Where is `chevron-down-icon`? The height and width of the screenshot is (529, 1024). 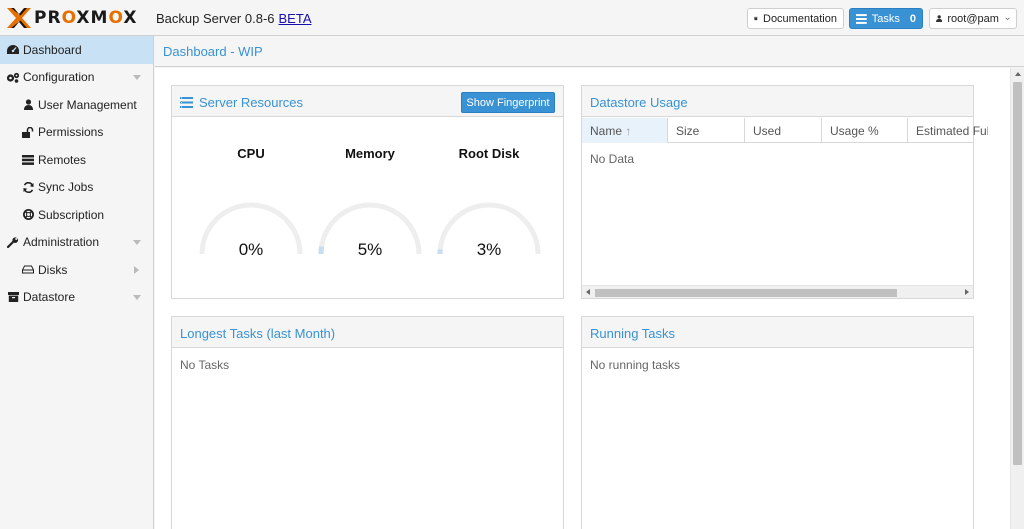
chevron-down-icon is located at coordinates (1007, 18).